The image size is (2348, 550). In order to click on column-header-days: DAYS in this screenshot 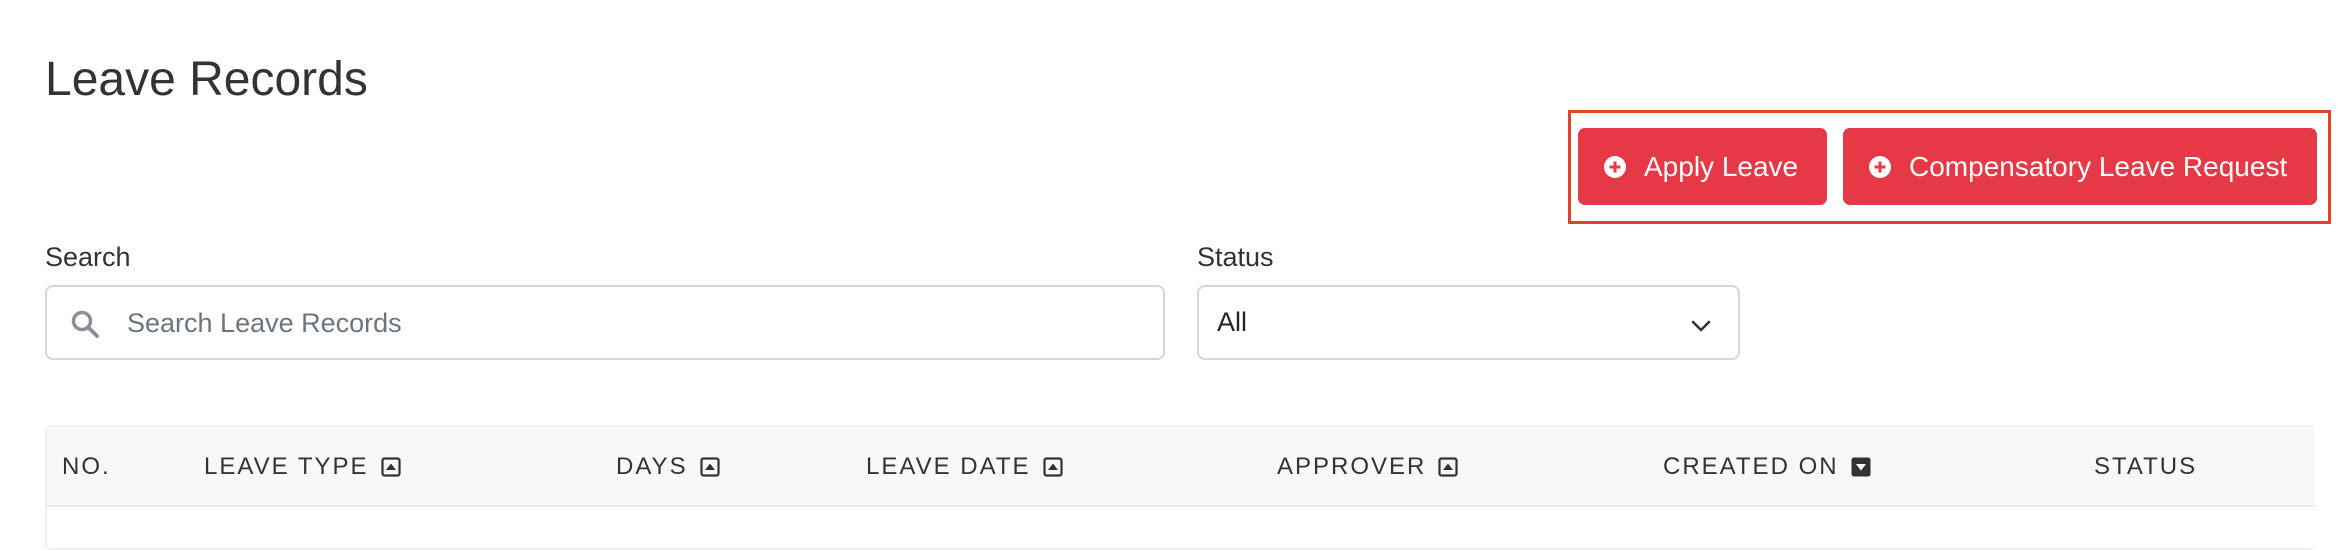, I will do `click(668, 467)`.